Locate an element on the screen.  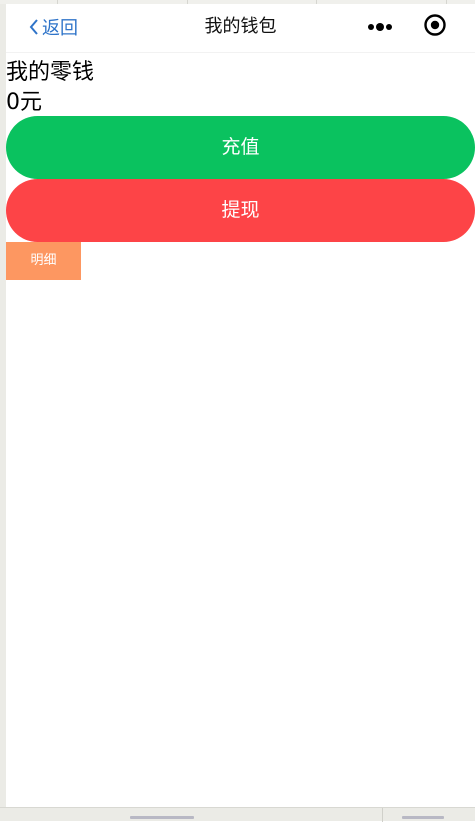
wallet-label: 我的零钱 is located at coordinates (50, 72).